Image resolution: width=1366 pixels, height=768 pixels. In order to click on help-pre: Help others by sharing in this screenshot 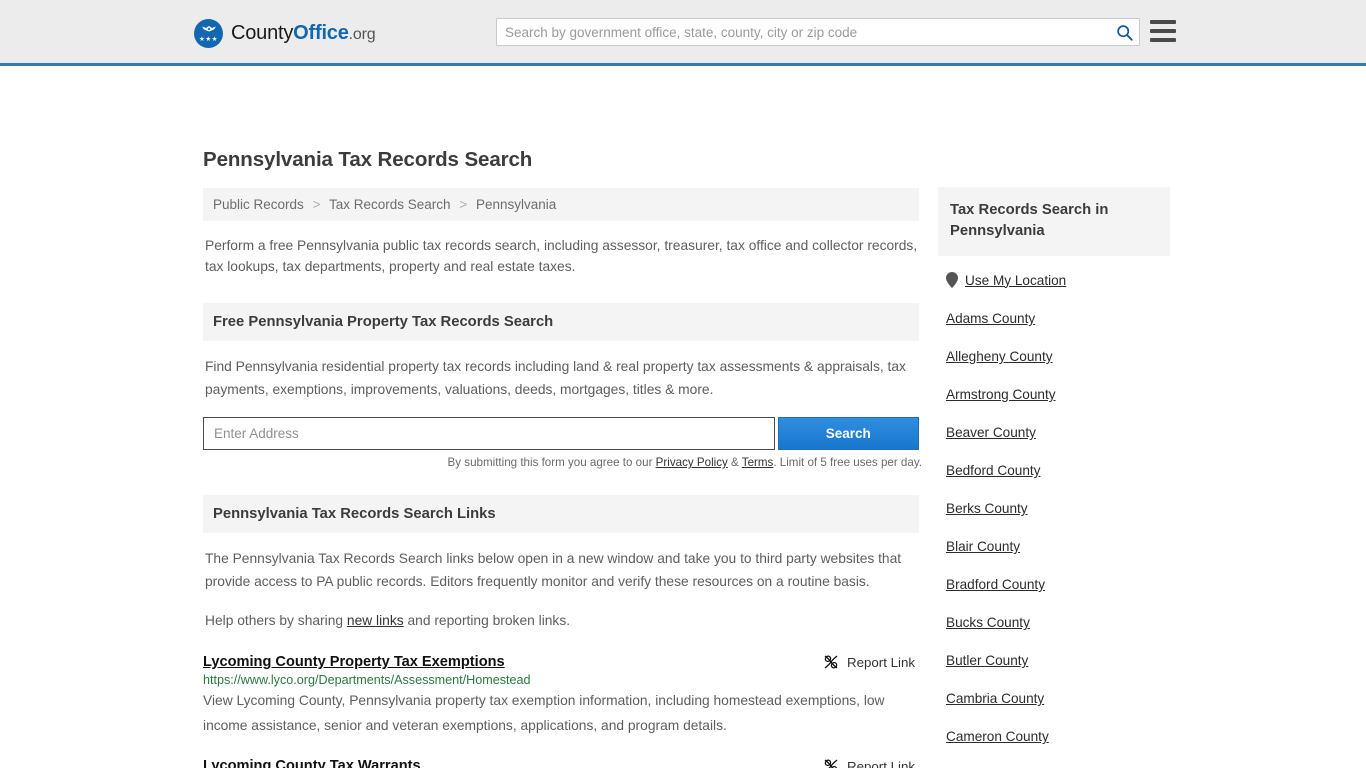, I will do `click(276, 620)`.